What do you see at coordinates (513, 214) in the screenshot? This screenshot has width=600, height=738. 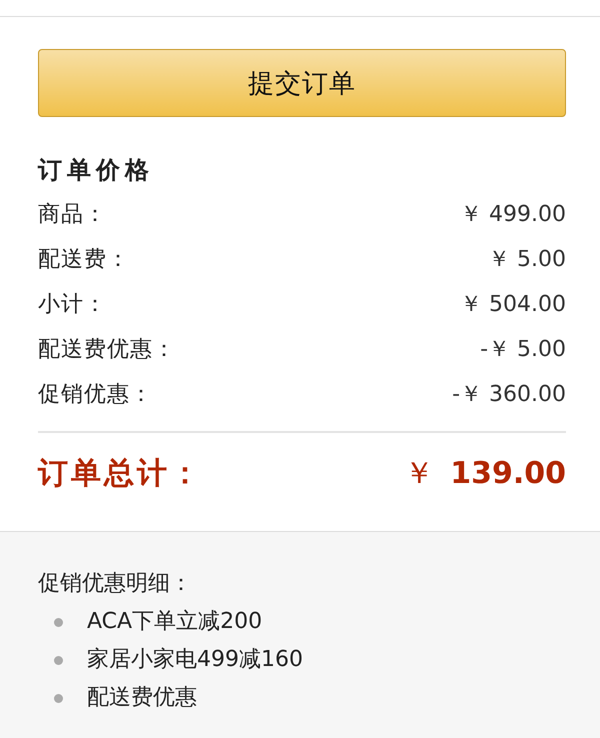 I see `price-value: ￥ 499.00` at bounding box center [513, 214].